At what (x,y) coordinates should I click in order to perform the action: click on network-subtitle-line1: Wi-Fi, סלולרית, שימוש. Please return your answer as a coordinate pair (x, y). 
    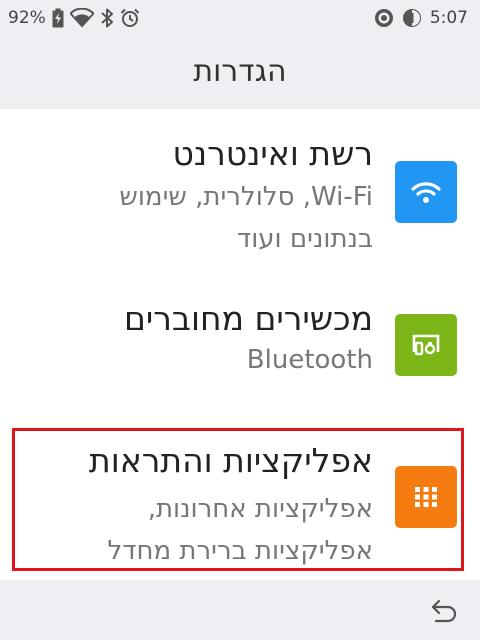
    Looking at the image, I should click on (246, 197).